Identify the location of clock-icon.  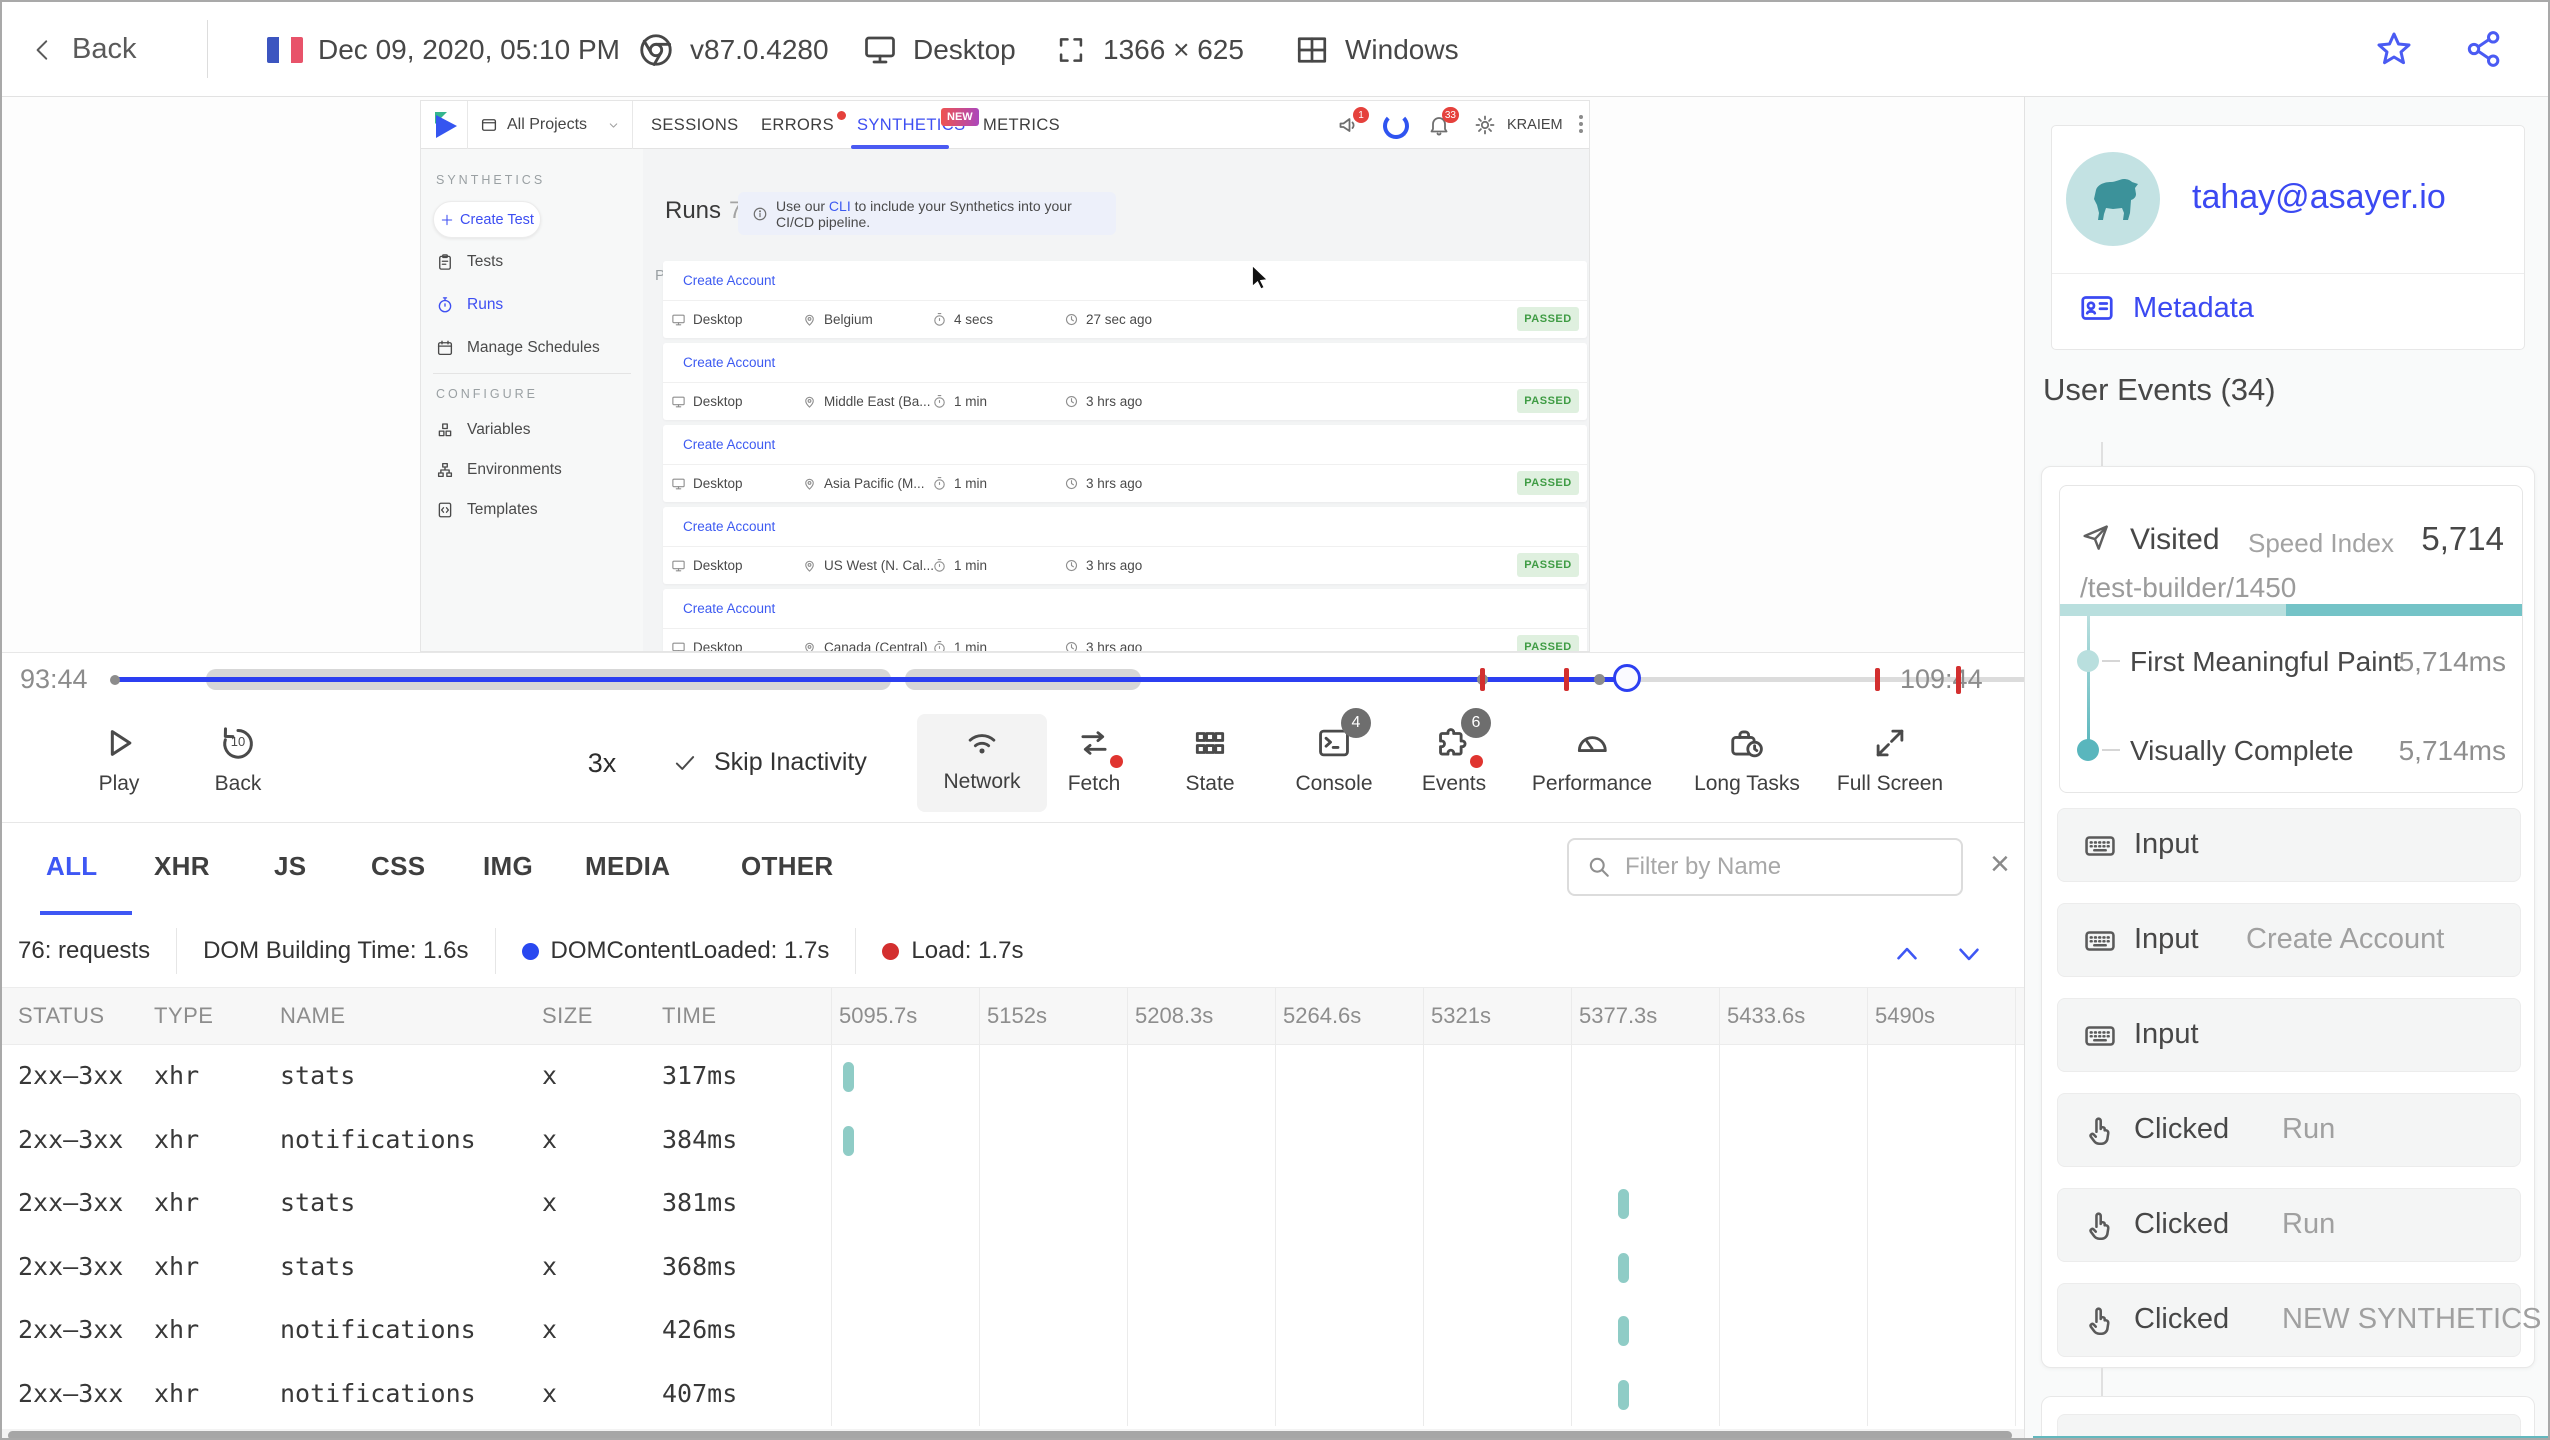
(1071, 483).